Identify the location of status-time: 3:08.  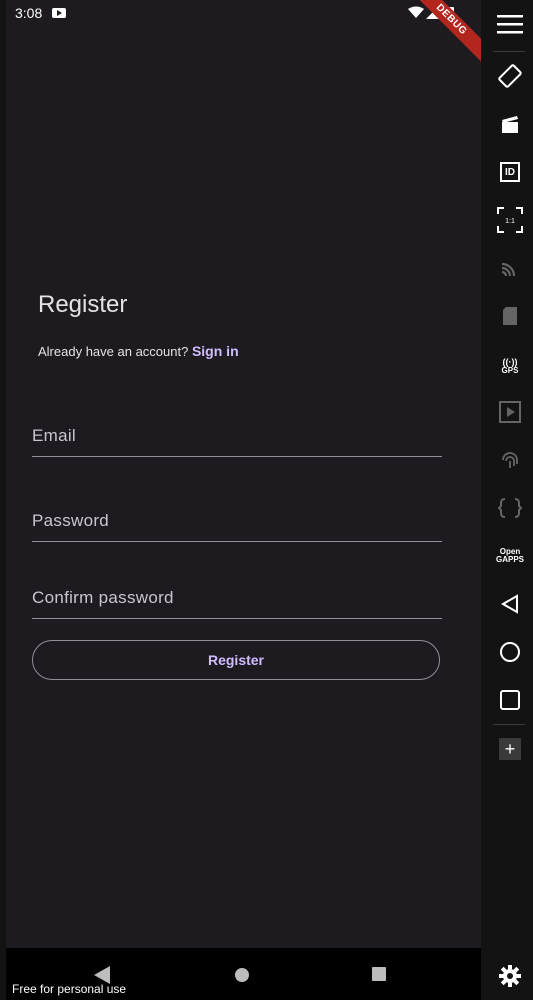
(29, 13).